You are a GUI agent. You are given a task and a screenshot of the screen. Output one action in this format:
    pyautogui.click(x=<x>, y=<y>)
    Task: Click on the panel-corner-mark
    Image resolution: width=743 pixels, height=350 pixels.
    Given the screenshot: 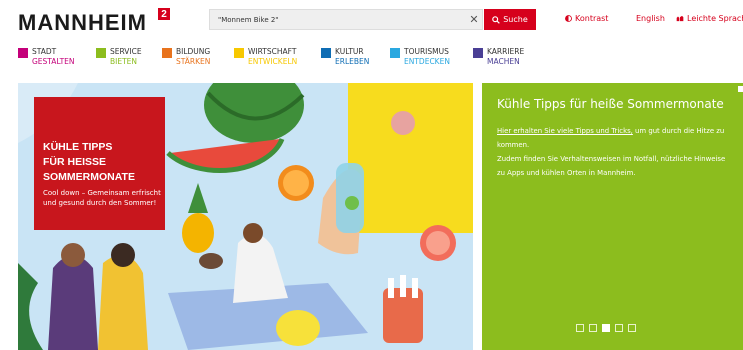 What is the action you would take?
    pyautogui.click(x=740, y=89)
    